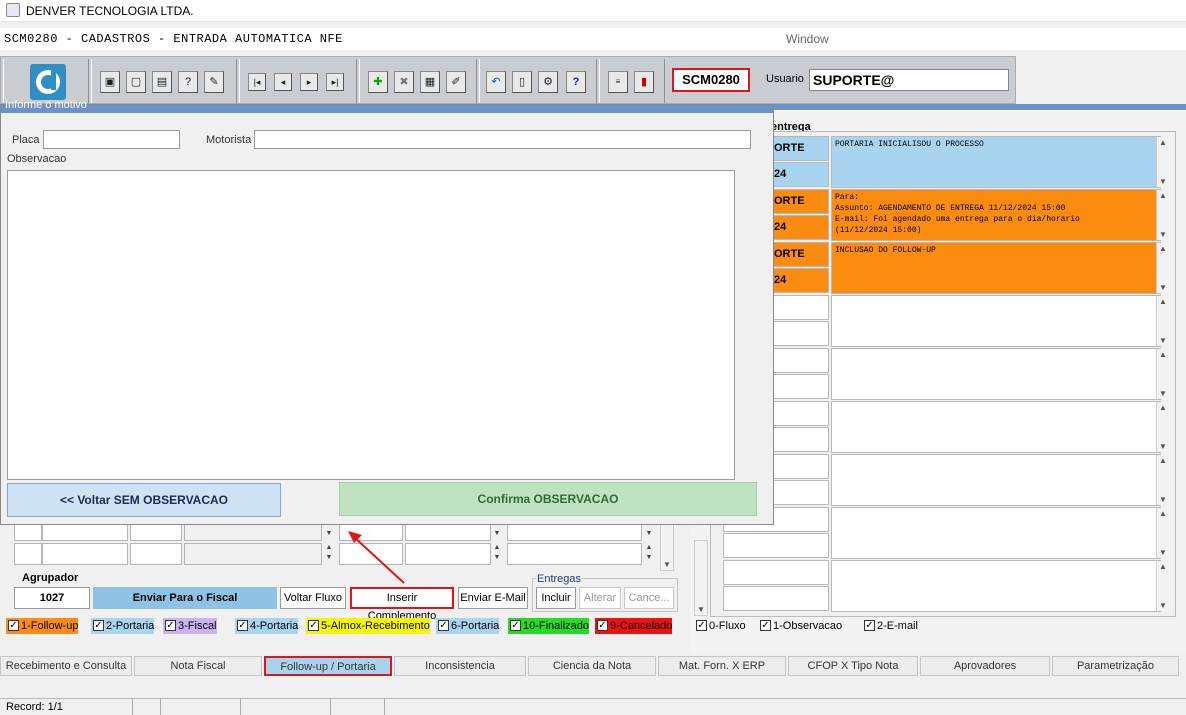  Describe the element at coordinates (634, 626) in the screenshot. I see `legend-cancelado-checkbox: ✓ 9-Cancelado` at that location.